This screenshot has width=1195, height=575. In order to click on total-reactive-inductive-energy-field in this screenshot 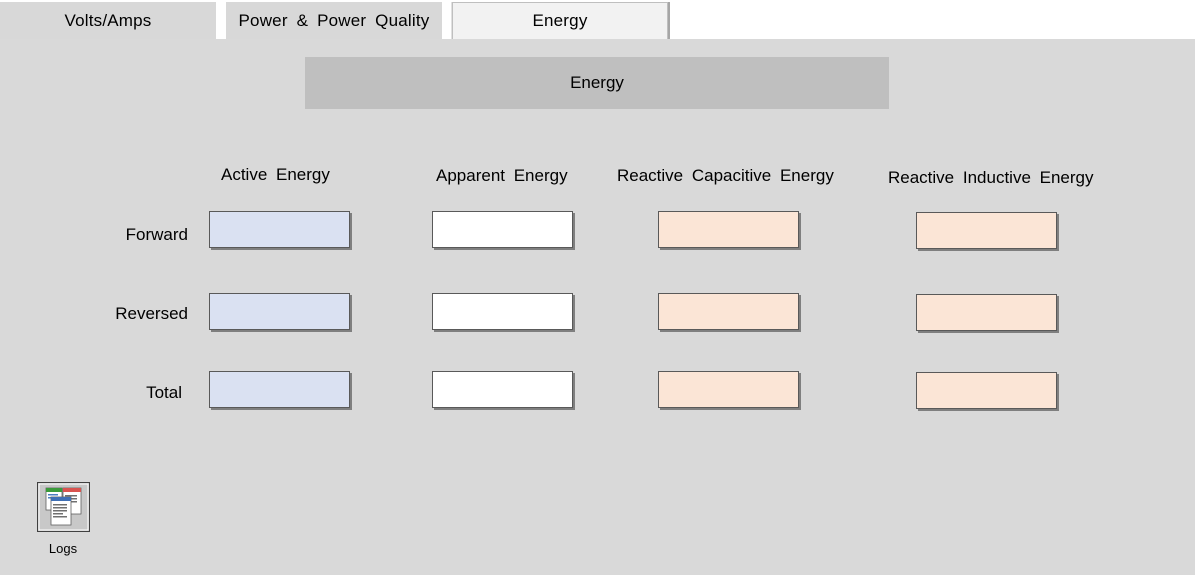, I will do `click(986, 390)`.